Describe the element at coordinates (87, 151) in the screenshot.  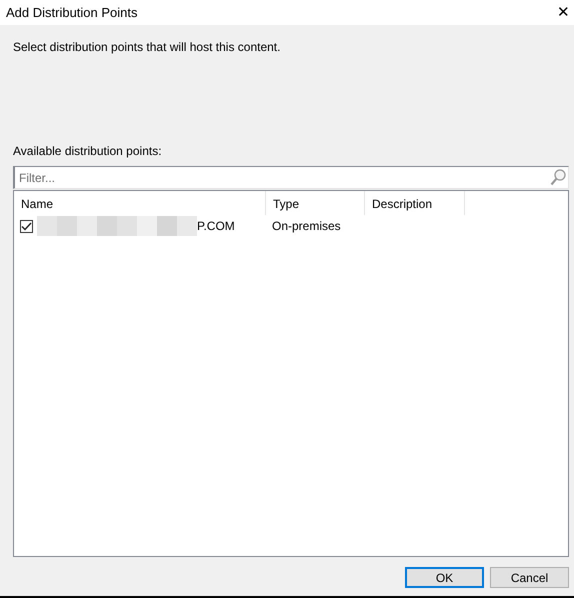
I see `list-label: Available distribution points:` at that location.